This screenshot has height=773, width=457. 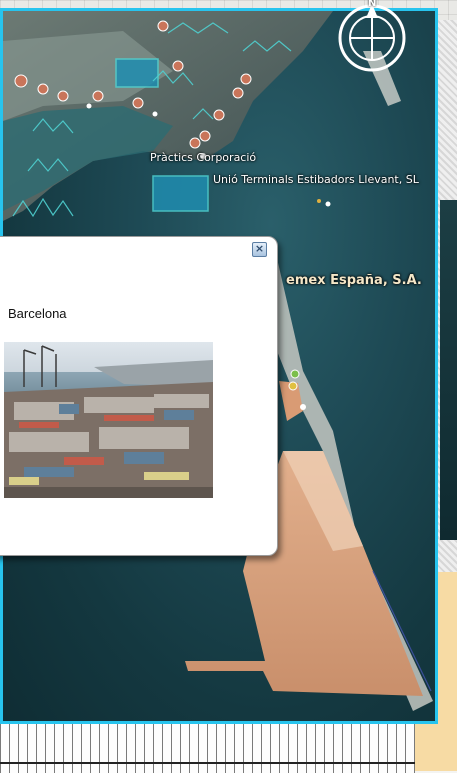 I want to click on map-label-practics: Pràctics Corporació, so click(x=203, y=157).